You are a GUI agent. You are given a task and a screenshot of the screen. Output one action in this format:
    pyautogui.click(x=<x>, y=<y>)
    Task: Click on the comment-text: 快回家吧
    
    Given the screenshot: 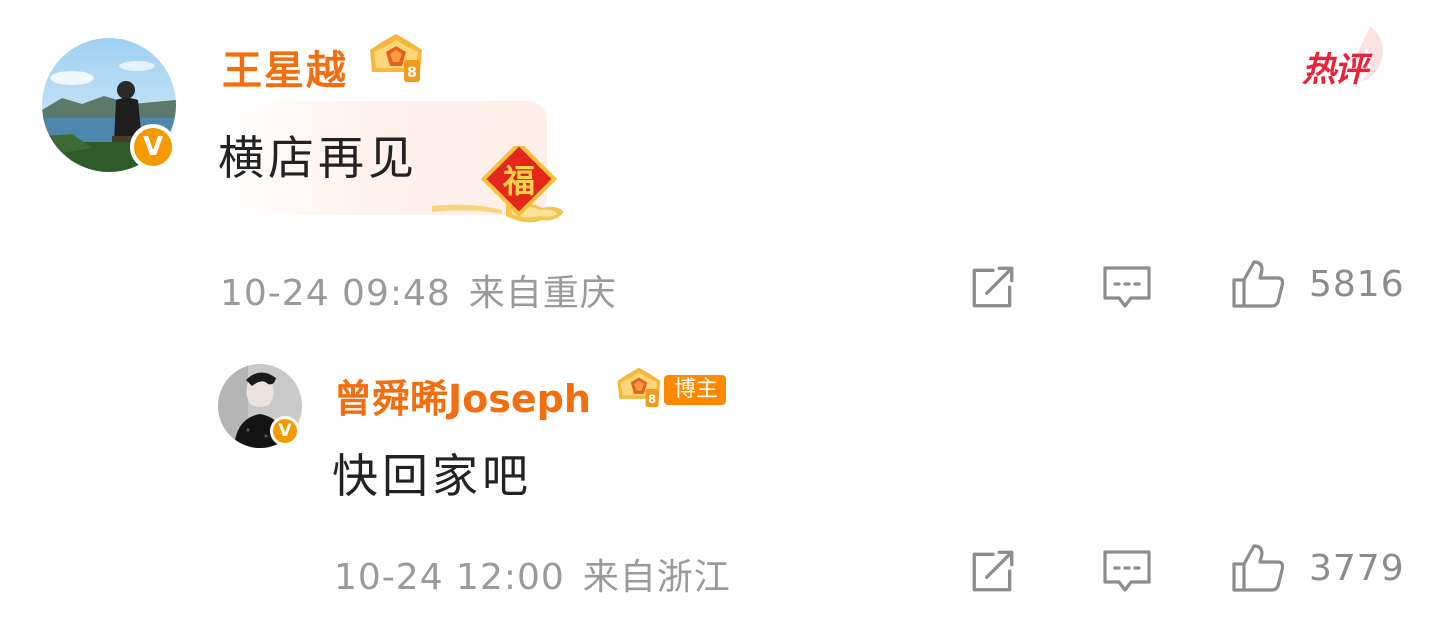 What is the action you would take?
    pyautogui.click(x=432, y=476)
    